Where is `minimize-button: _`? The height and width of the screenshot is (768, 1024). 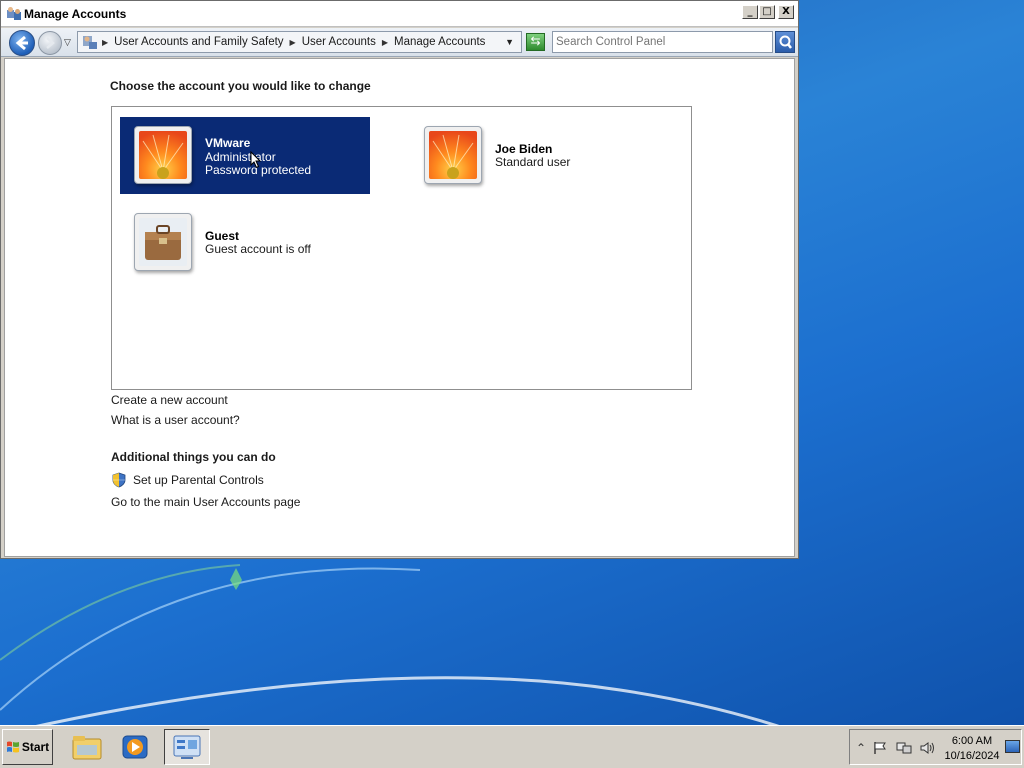
minimize-button: _ is located at coordinates (750, 12).